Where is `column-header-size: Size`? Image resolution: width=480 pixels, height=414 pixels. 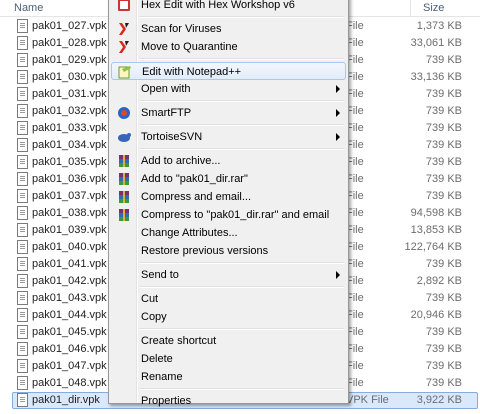
column-header-size: Size is located at coordinates (433, 8).